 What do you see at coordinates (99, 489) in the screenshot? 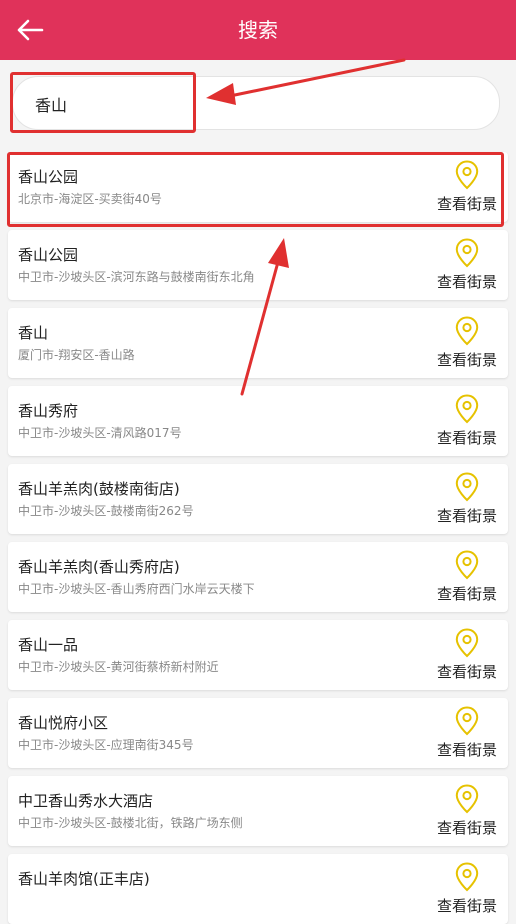
I see `result-name: 香山羊羔肉(鼓楼南街店)` at bounding box center [99, 489].